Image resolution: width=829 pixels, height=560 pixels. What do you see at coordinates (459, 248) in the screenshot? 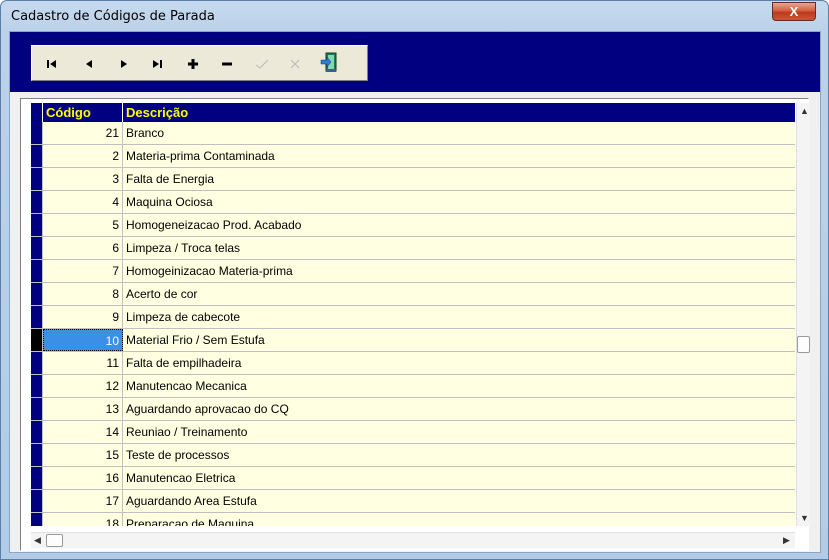
I see `cell-descricao: Limpeza / Troca telas` at bounding box center [459, 248].